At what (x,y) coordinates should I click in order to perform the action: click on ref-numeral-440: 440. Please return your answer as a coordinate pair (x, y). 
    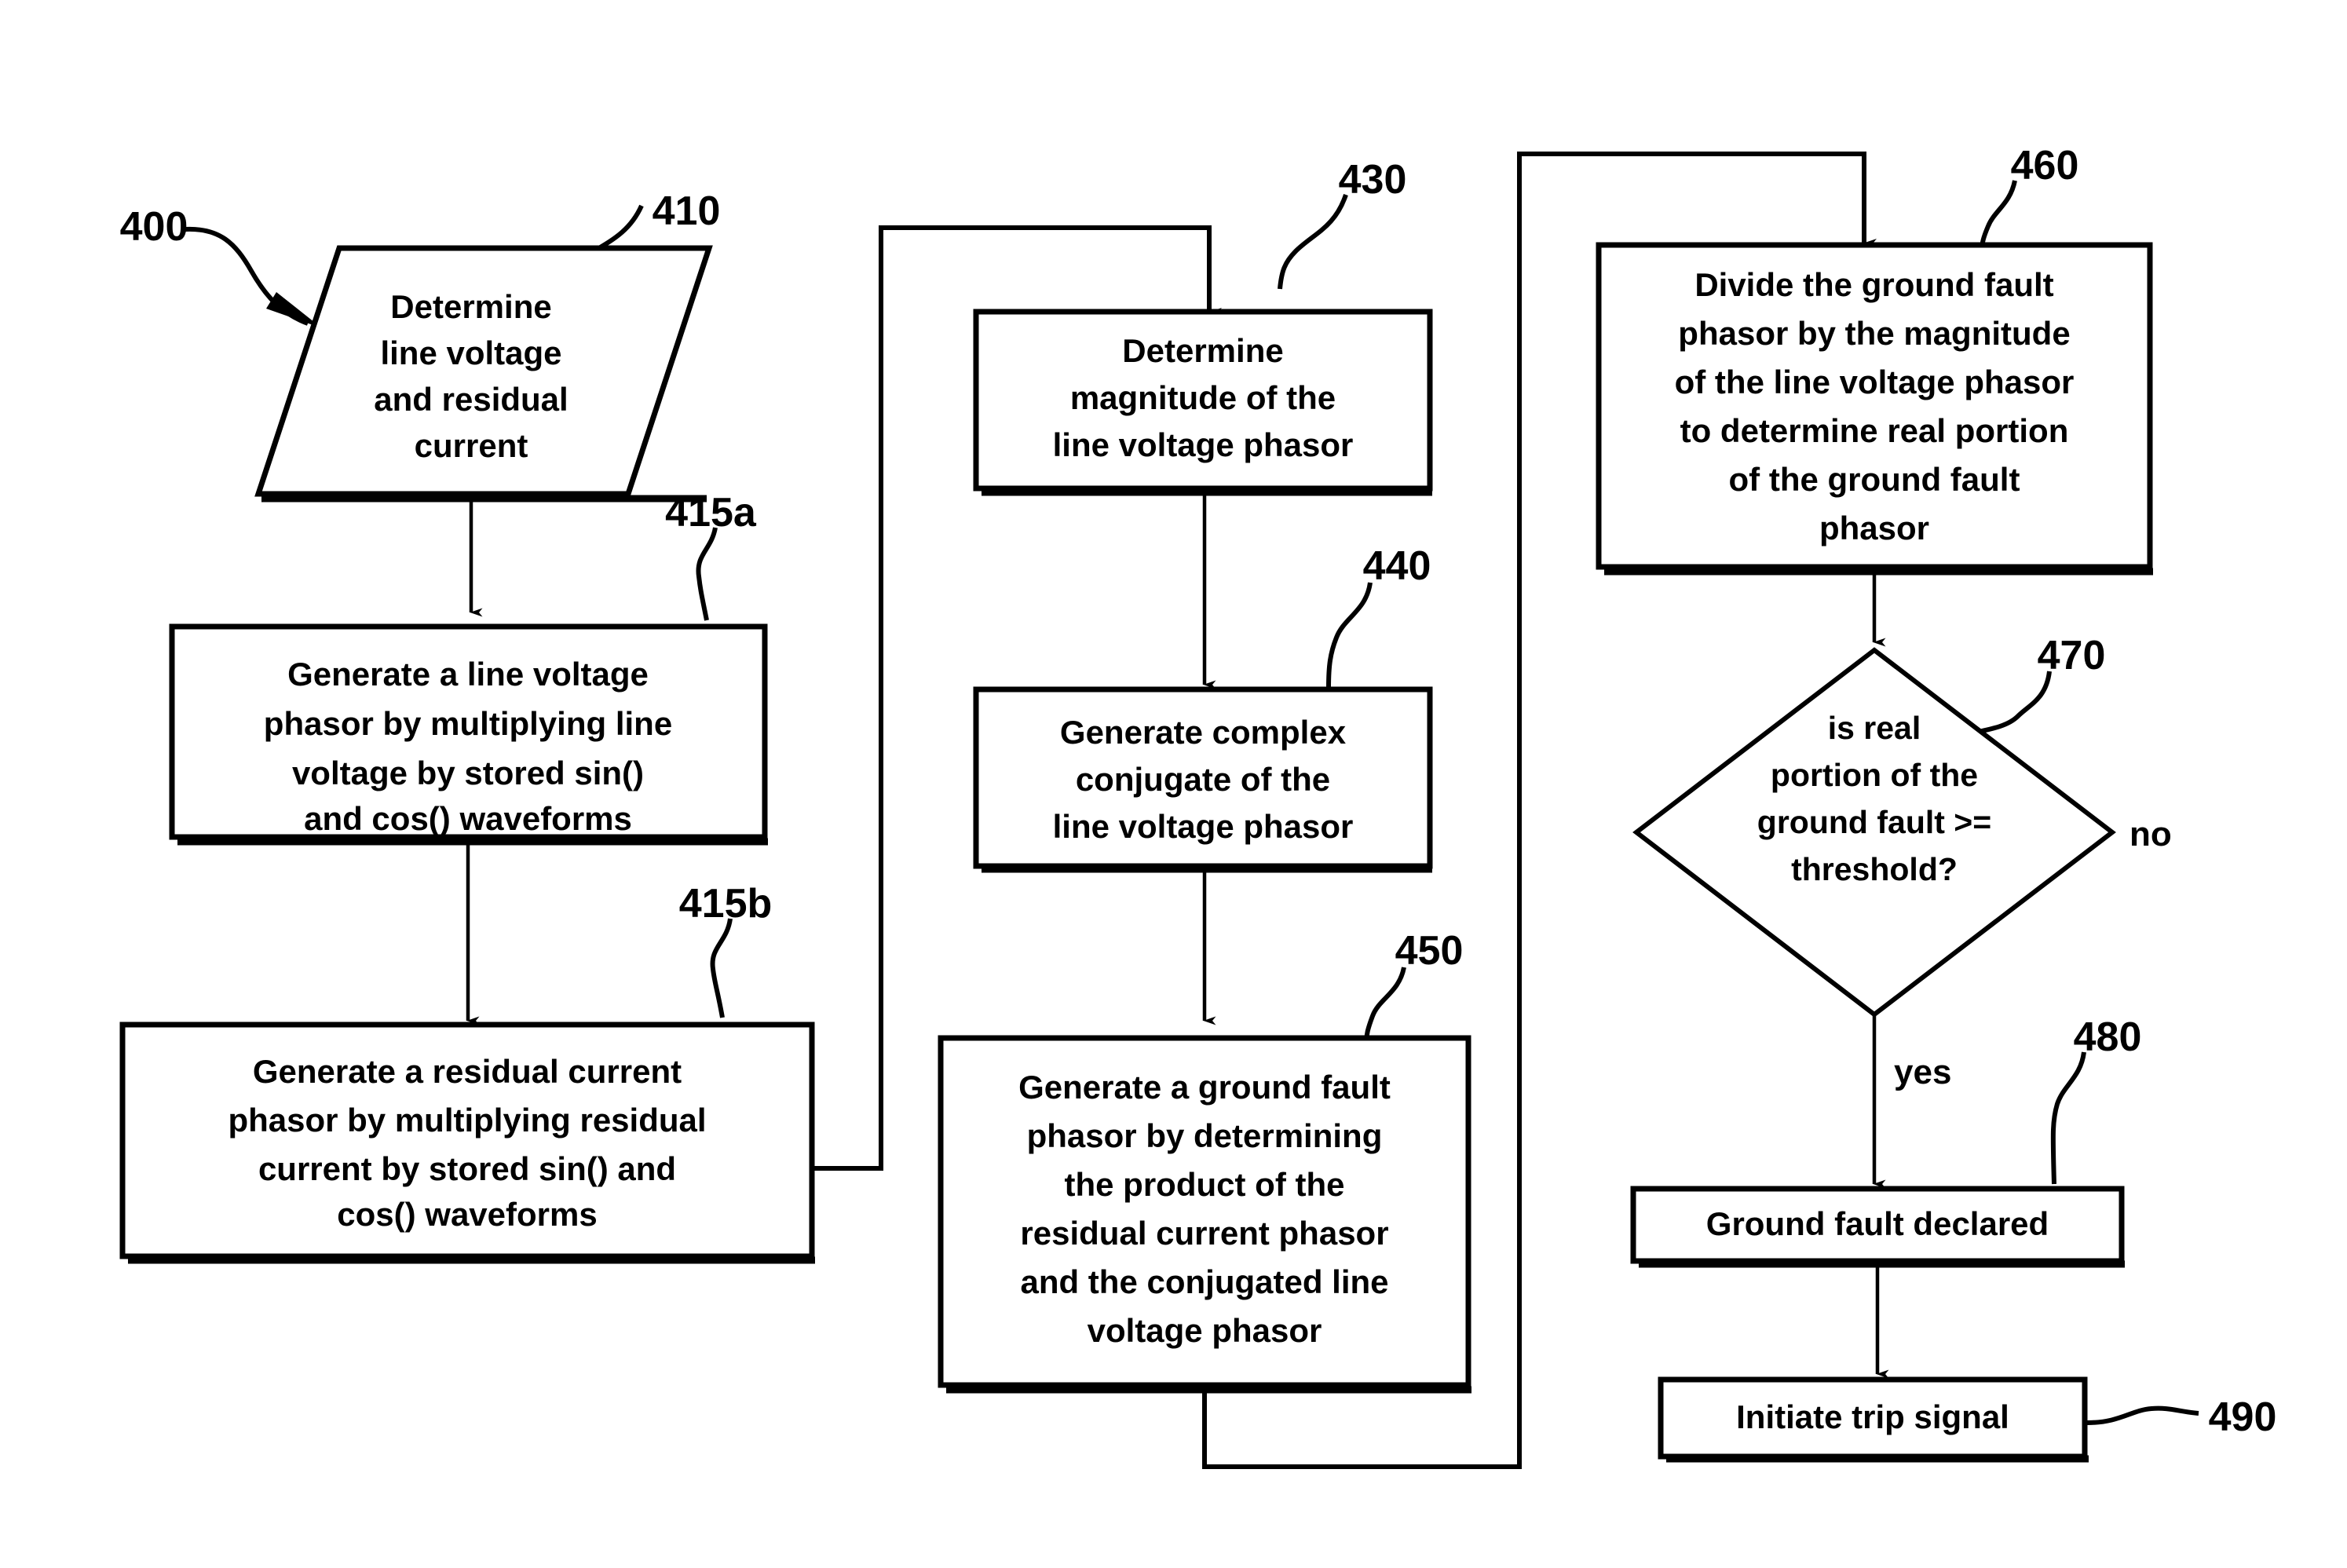
    Looking at the image, I should click on (1397, 566).